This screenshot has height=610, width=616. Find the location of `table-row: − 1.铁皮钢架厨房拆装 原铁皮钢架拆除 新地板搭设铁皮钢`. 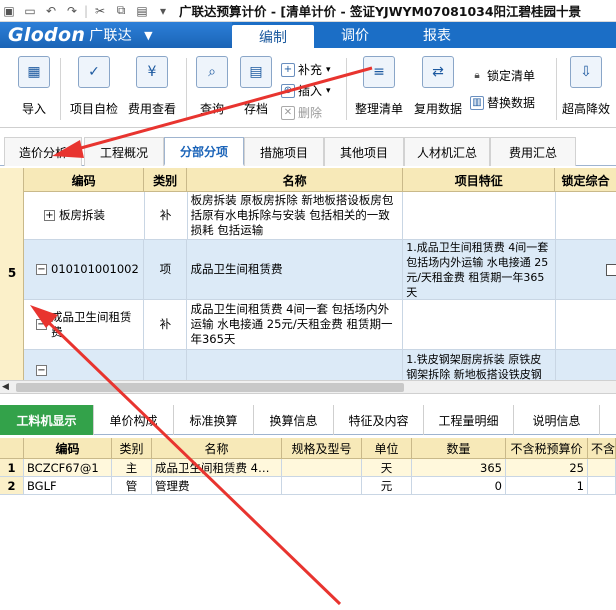

table-row: − 1.铁皮钢架厨房拆装 原铁皮钢架拆除 新地板搭设铁皮钢 is located at coordinates (320, 365).